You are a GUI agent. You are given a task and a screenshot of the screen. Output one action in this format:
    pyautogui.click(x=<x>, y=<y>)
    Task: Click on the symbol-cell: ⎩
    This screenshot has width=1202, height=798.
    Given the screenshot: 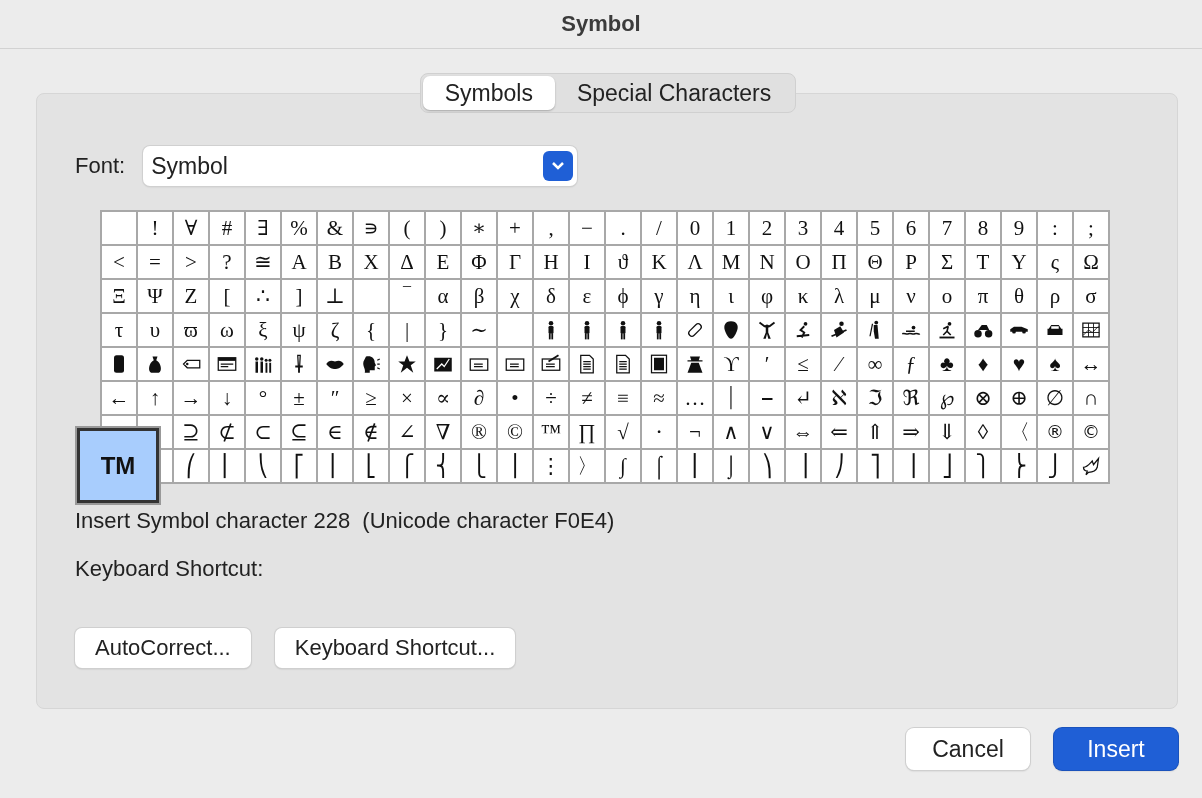 What is the action you would take?
    pyautogui.click(x=480, y=467)
    